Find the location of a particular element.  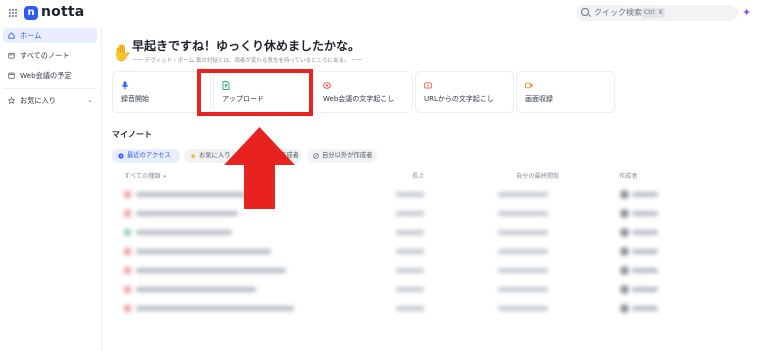

search-icon is located at coordinates (585, 12).